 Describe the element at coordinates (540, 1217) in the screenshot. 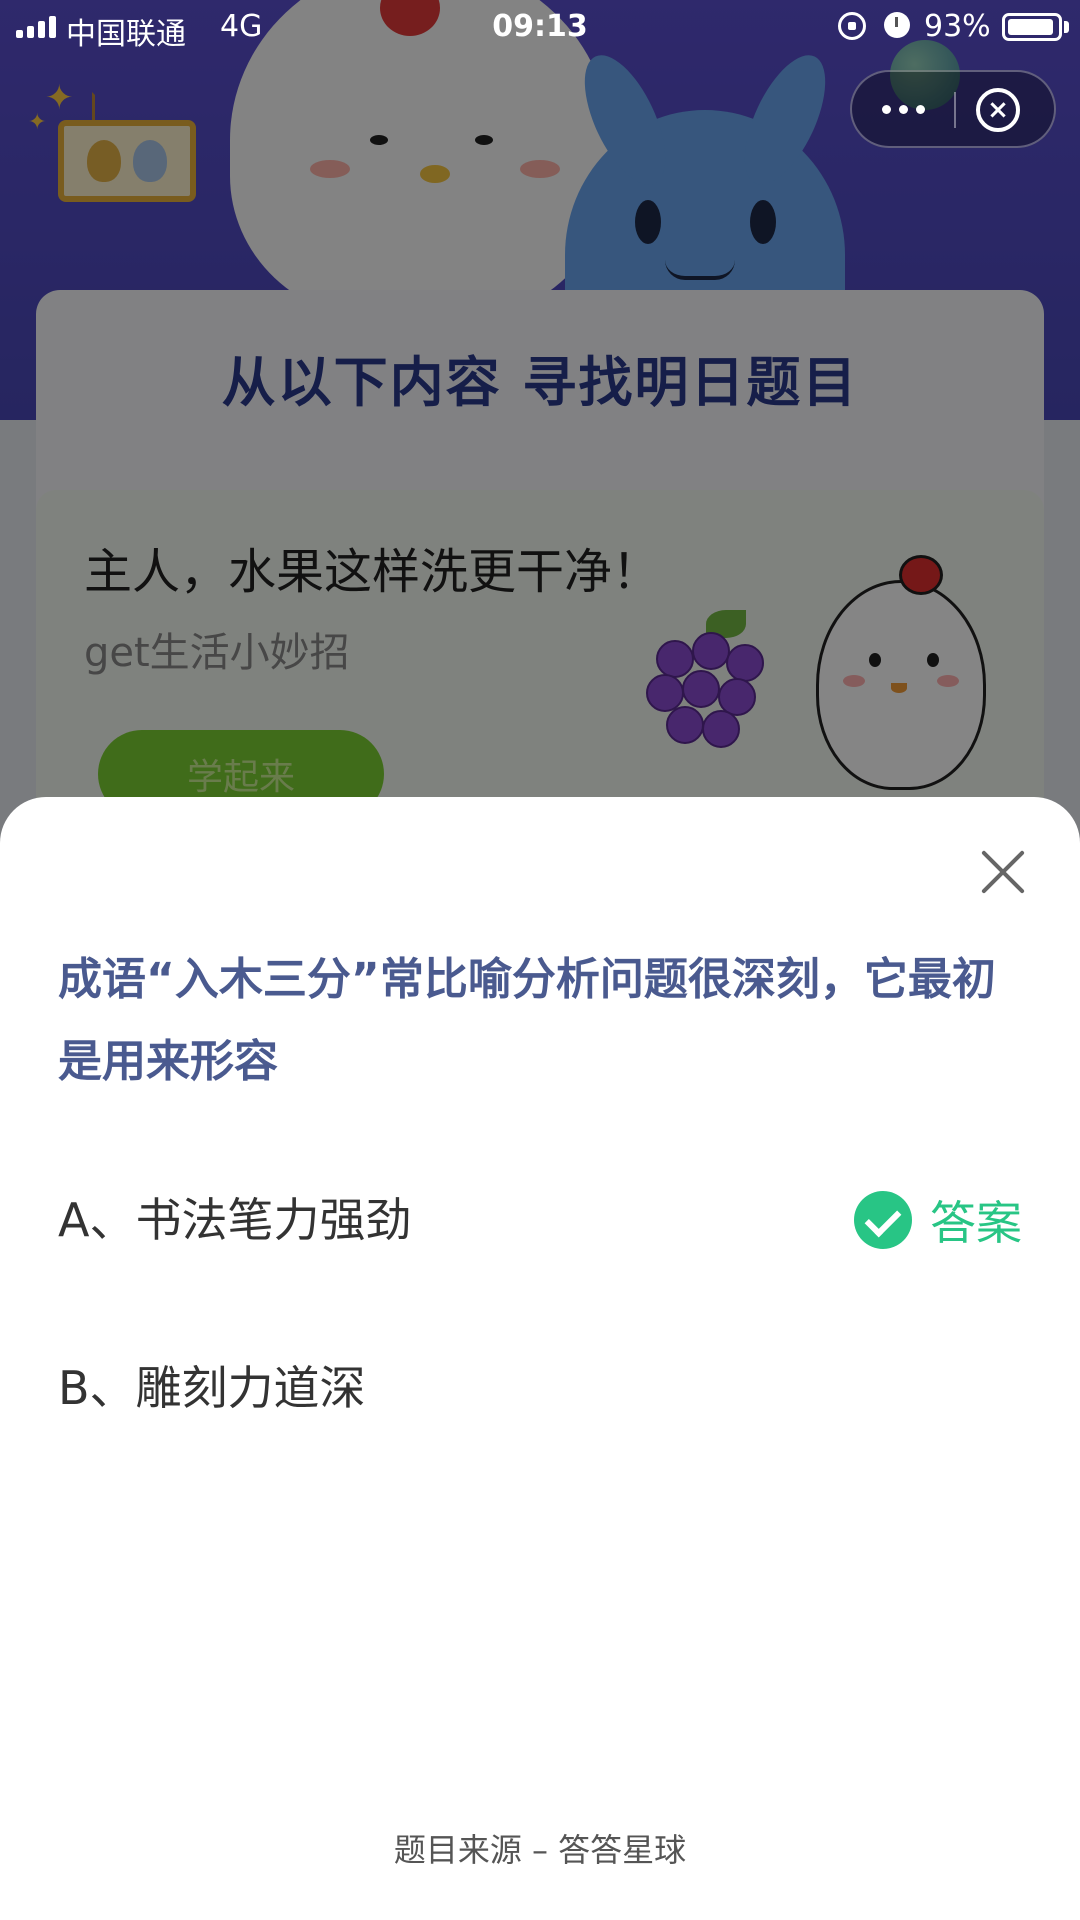

I see `option-a: A、书法笔力强劲 答案` at that location.